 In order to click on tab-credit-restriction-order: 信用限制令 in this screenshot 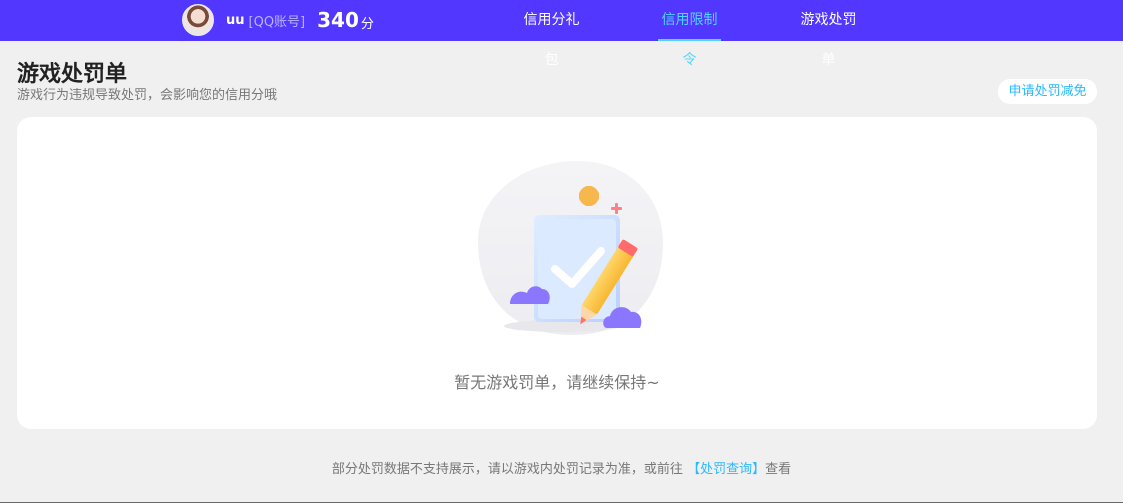, I will do `click(689, 34)`.